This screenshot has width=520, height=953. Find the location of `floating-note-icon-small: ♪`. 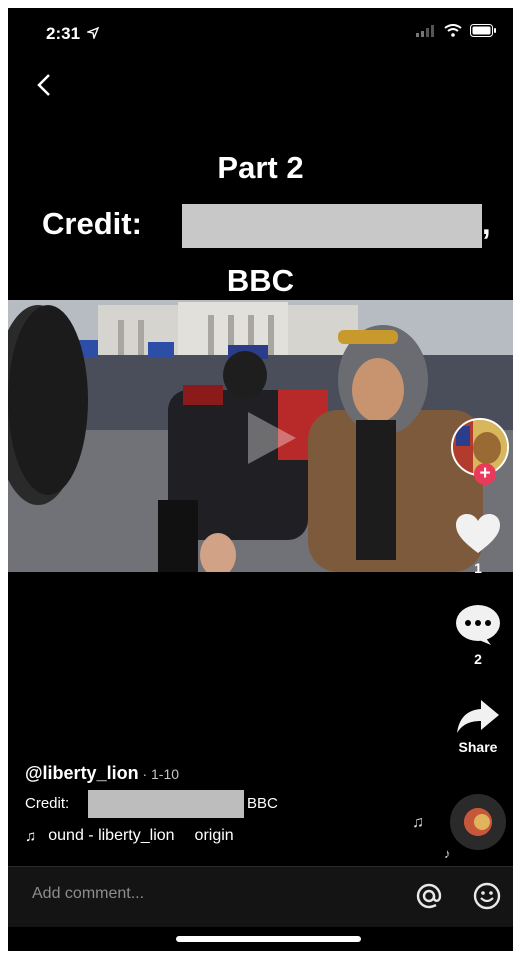

floating-note-icon-small: ♪ is located at coordinates (447, 853).